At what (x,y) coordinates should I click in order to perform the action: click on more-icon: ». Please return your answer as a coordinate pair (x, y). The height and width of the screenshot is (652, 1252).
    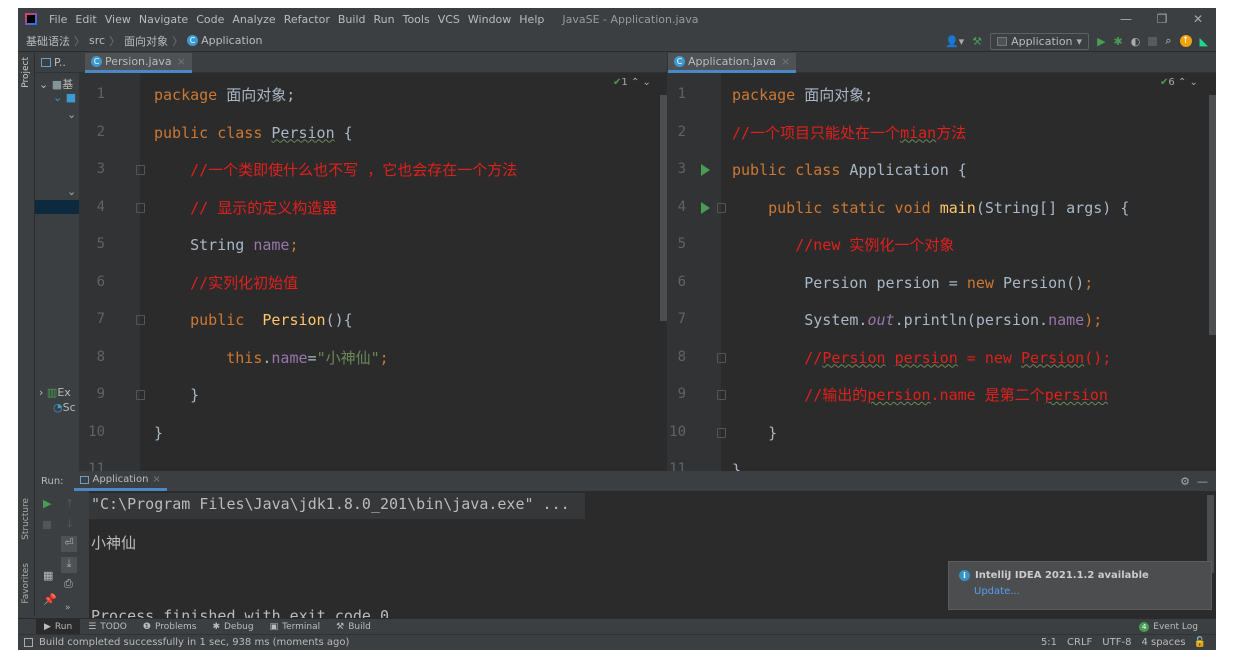
    Looking at the image, I should click on (68, 608).